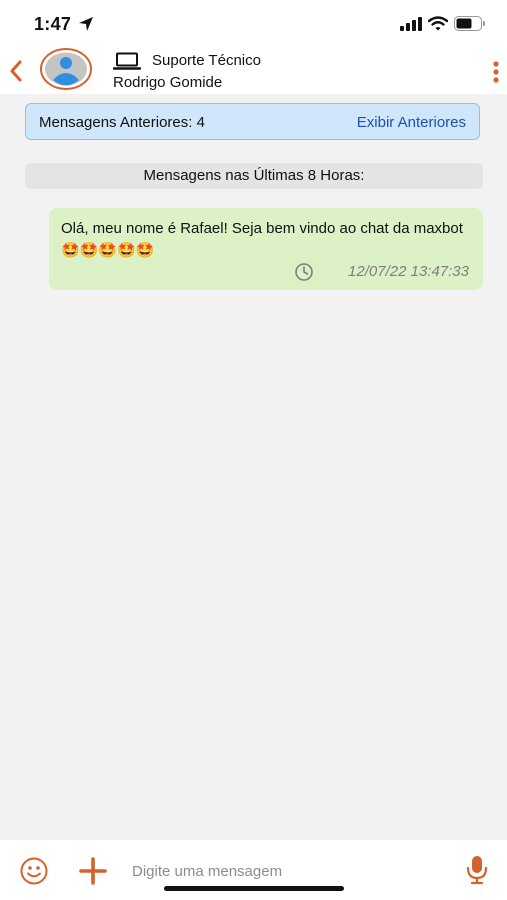 The width and height of the screenshot is (507, 900). What do you see at coordinates (254, 176) in the screenshot?
I see `section-header: Mensagens nas Últimas 8 Horas:` at bounding box center [254, 176].